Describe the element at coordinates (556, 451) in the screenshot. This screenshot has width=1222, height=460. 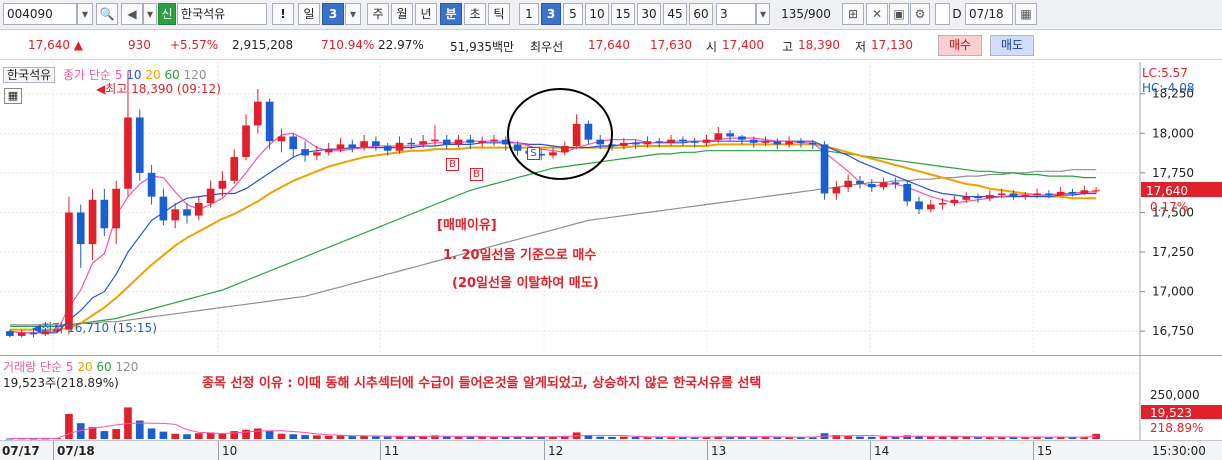
I see `x-label: 12` at that location.